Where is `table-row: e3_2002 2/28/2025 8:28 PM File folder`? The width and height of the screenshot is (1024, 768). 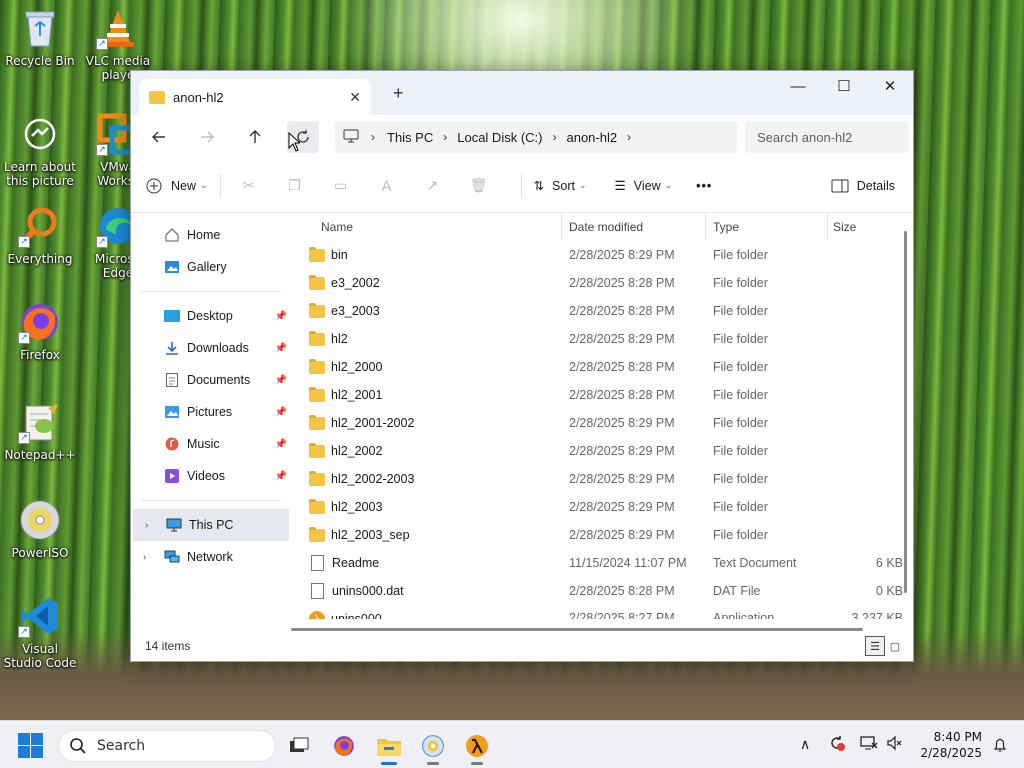 table-row: e3_2002 2/28/2025 8:28 PM File folder is located at coordinates (602, 283).